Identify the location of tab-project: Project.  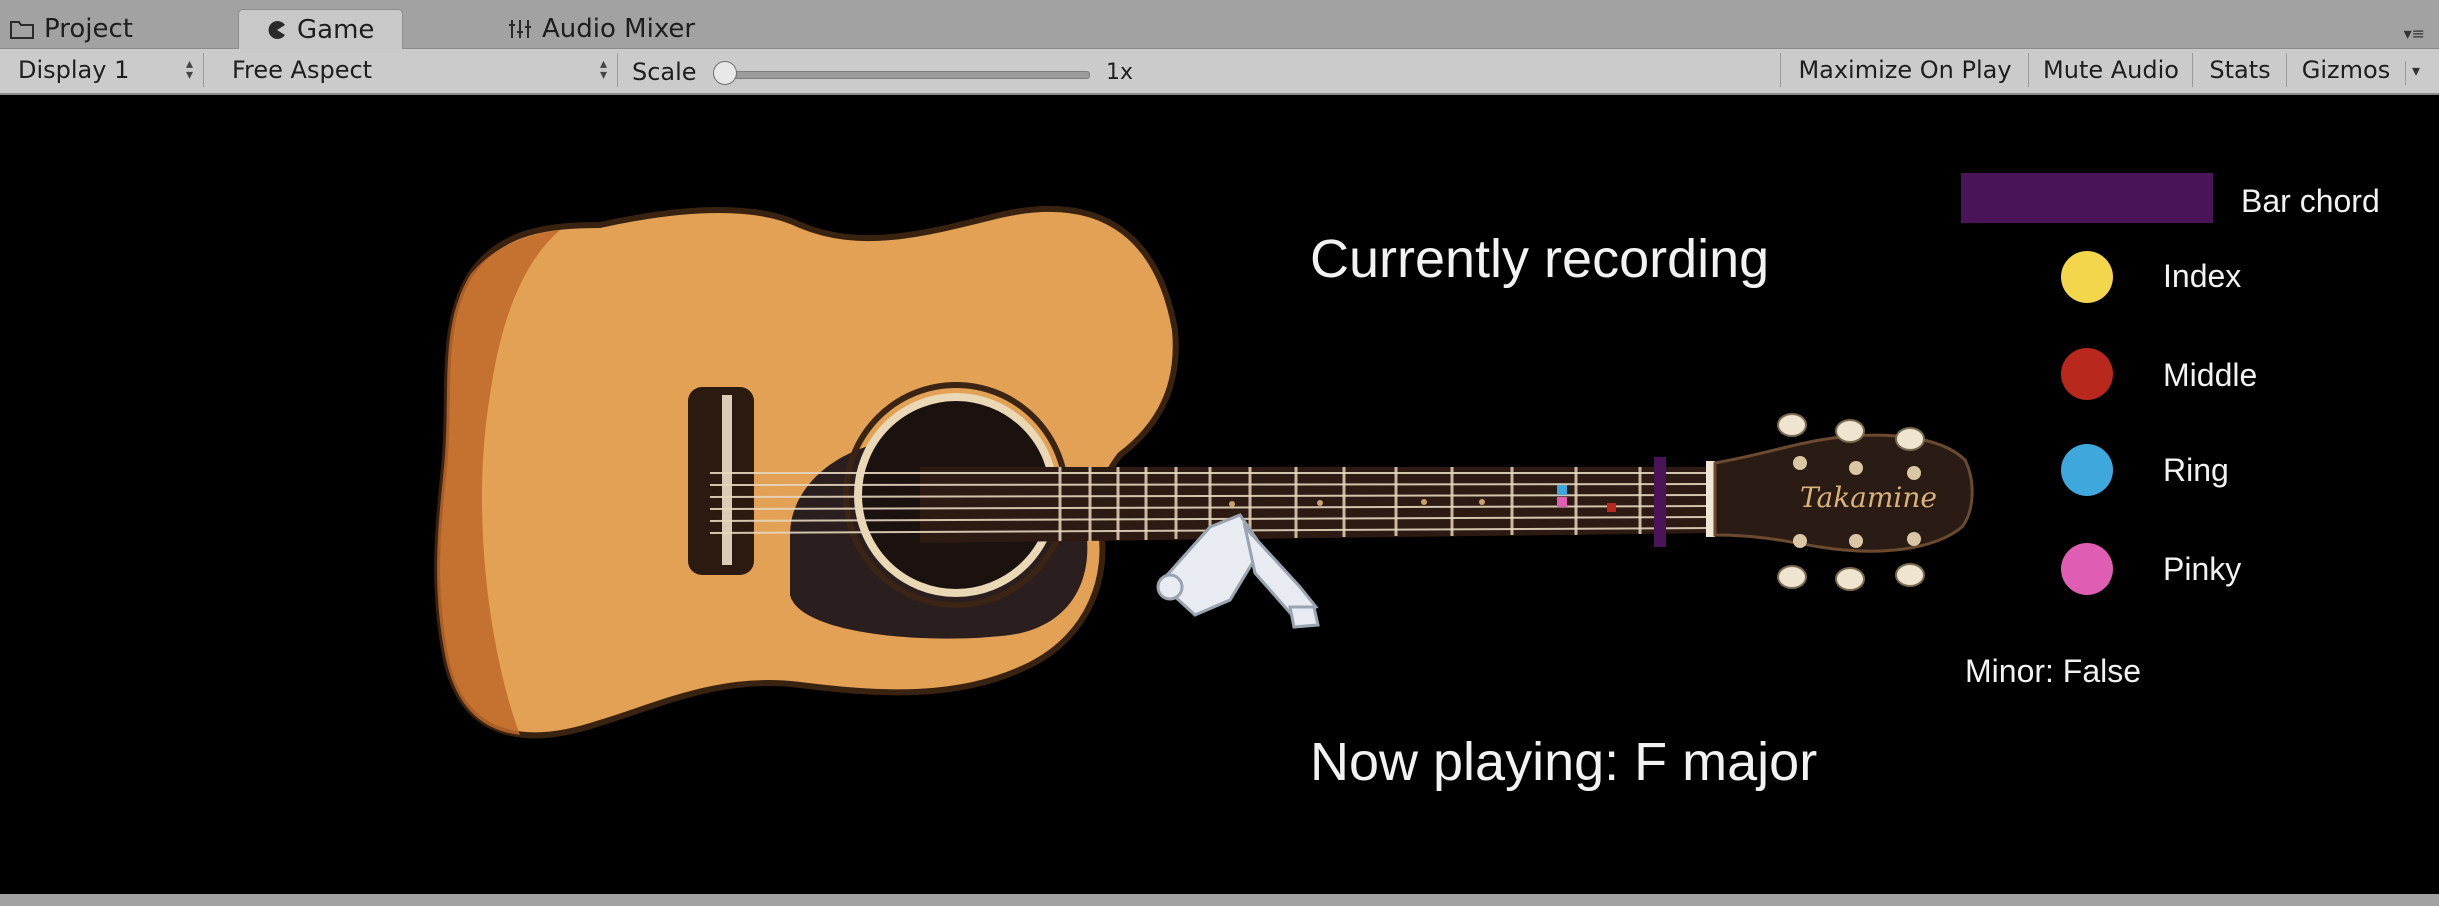
(71, 29).